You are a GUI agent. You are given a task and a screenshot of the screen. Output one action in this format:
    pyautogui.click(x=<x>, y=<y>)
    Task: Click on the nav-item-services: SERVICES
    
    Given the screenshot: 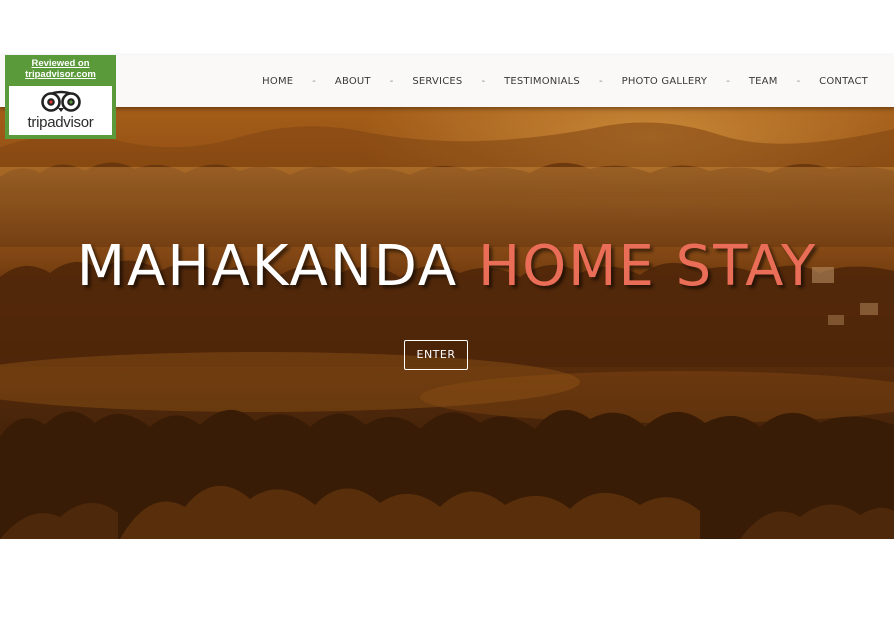 What is the action you would take?
    pyautogui.click(x=437, y=81)
    